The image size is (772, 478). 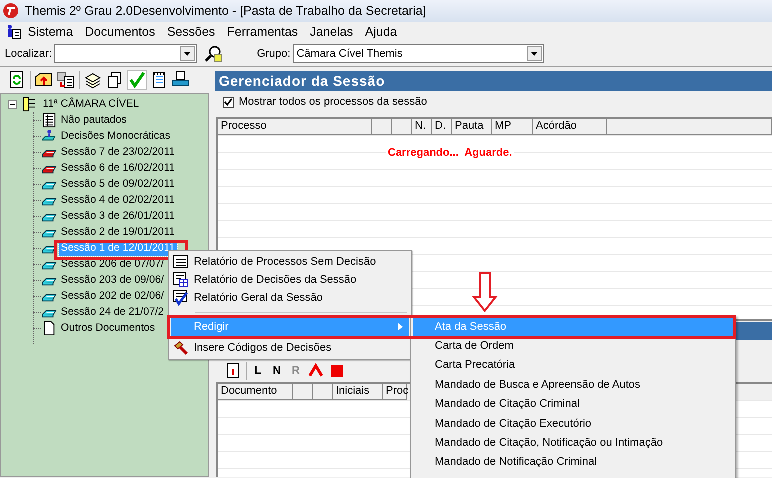 What do you see at coordinates (14, 32) in the screenshot?
I see `person-document-icon` at bounding box center [14, 32].